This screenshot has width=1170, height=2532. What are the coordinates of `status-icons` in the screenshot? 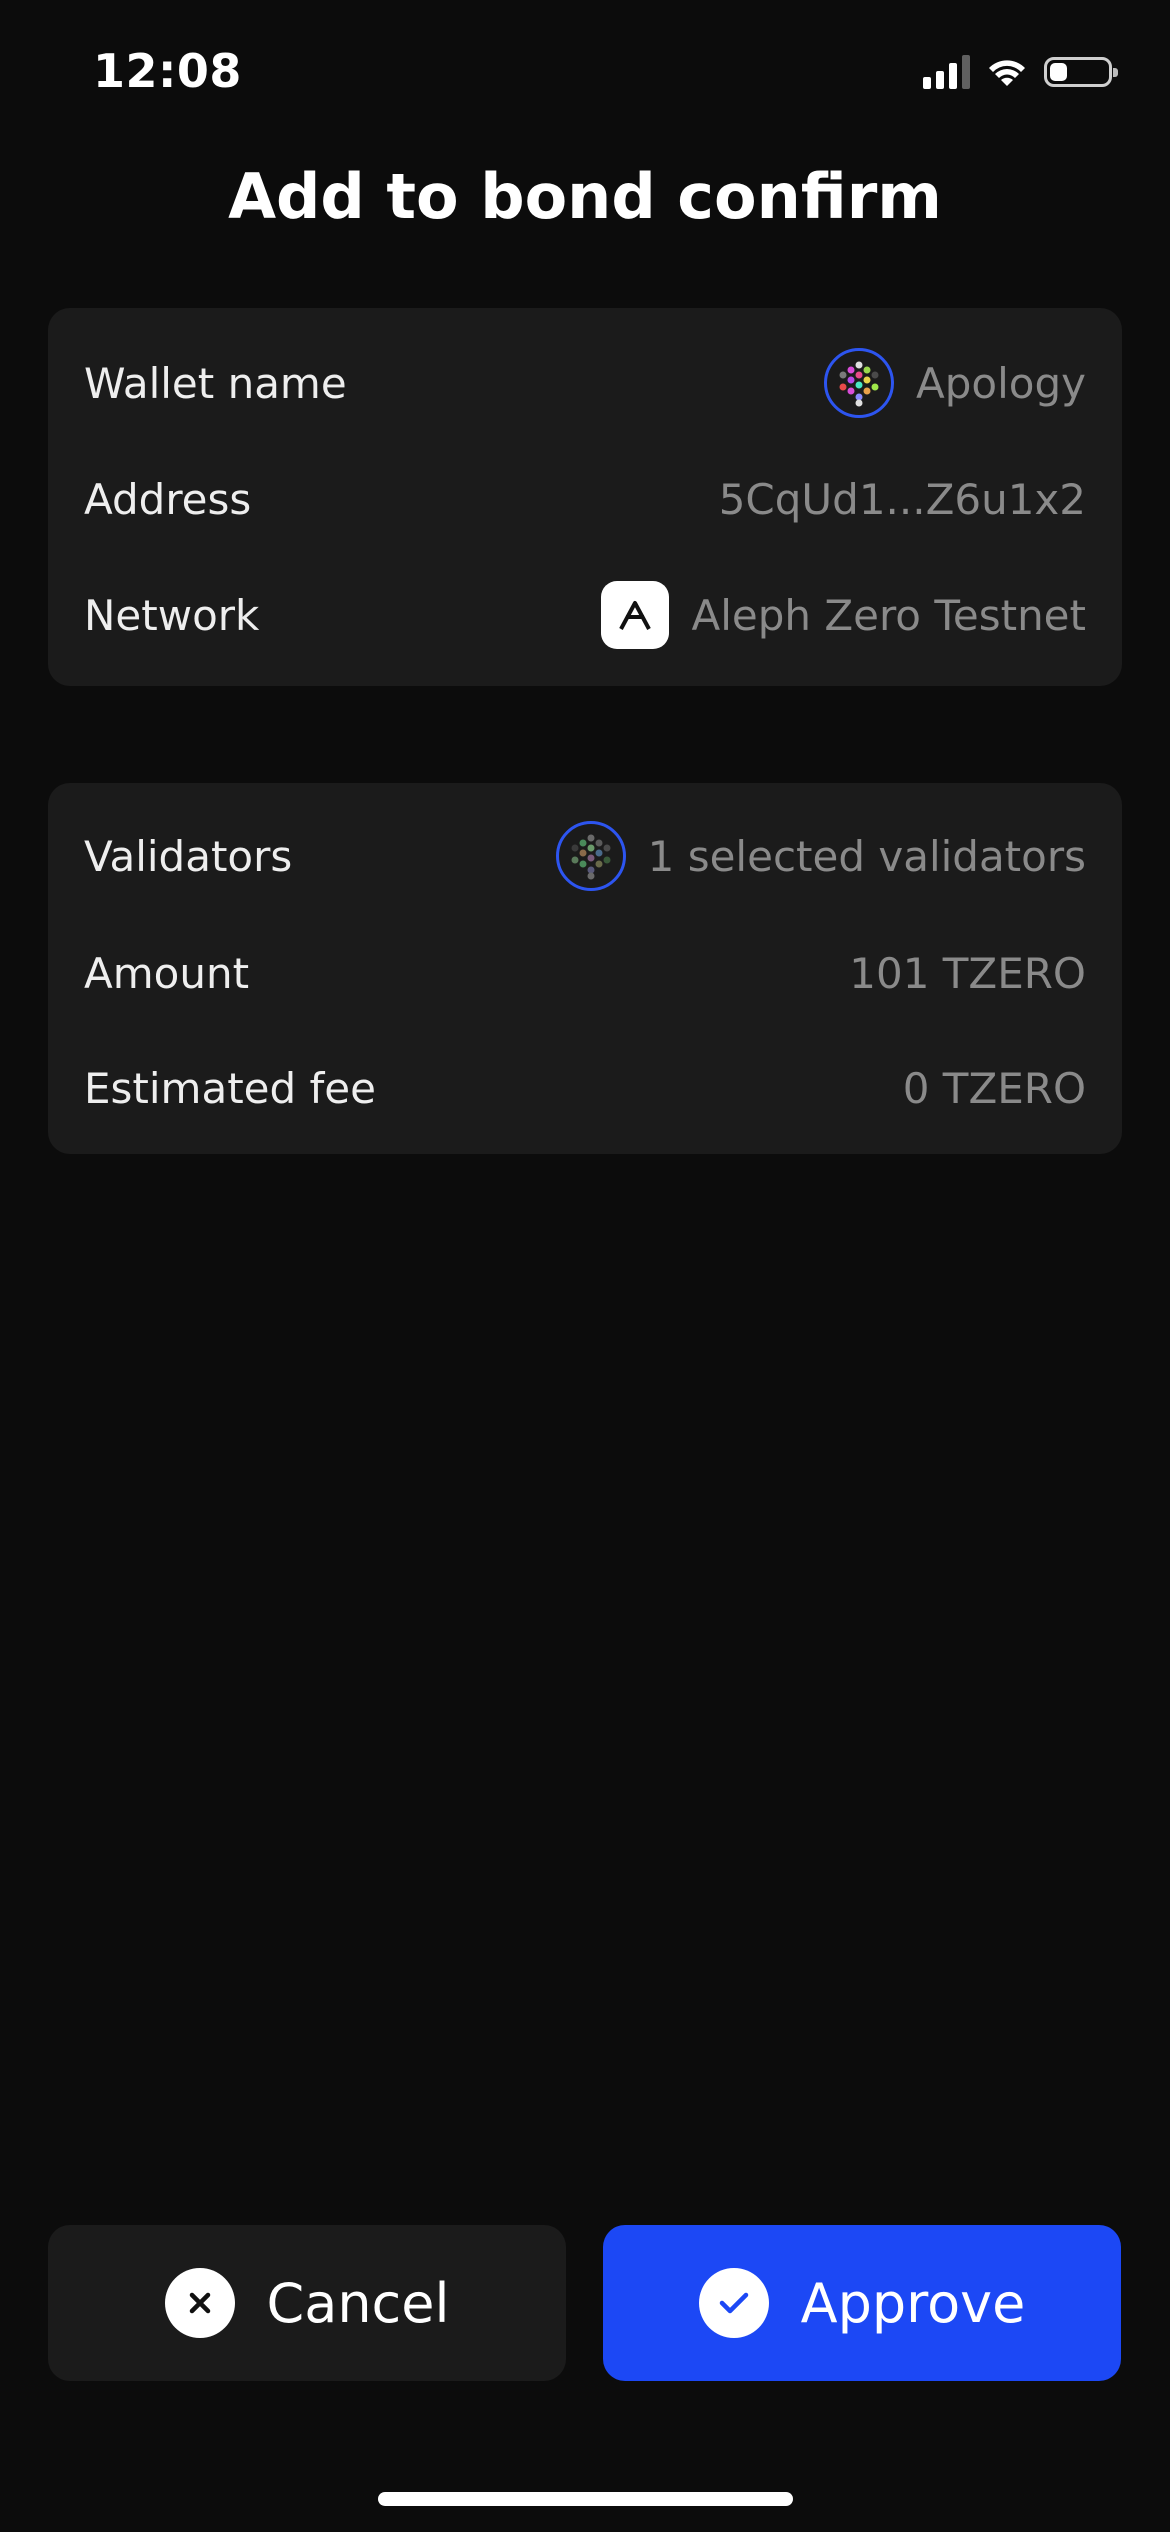 It's located at (1020, 72).